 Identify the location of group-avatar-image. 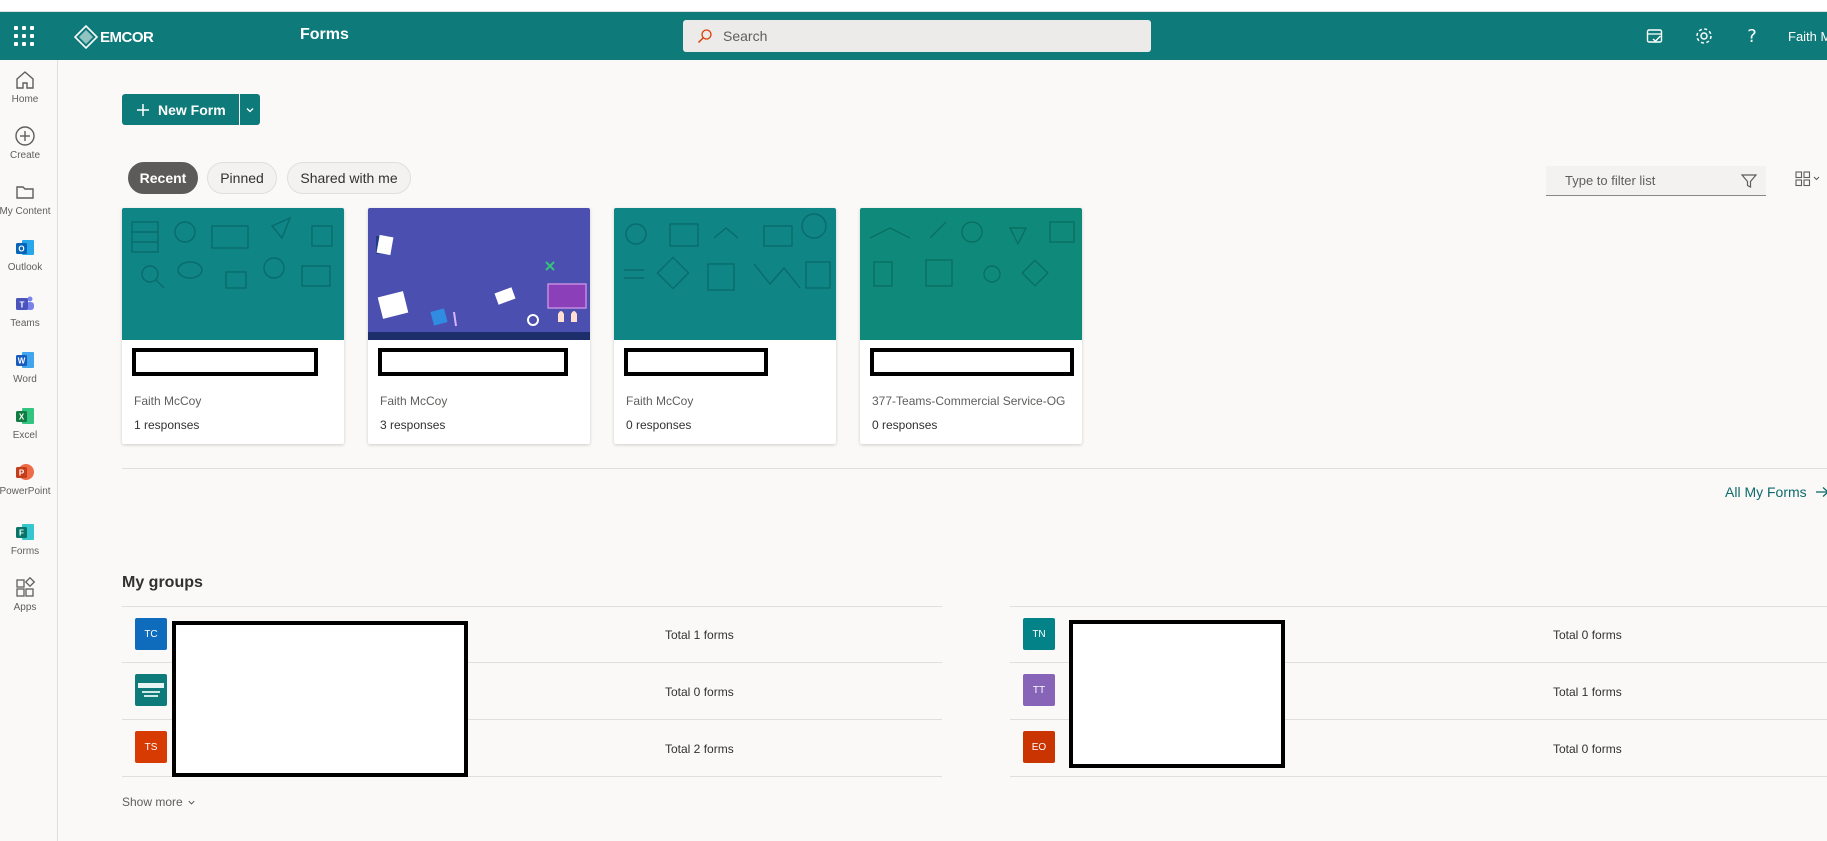
(151, 690).